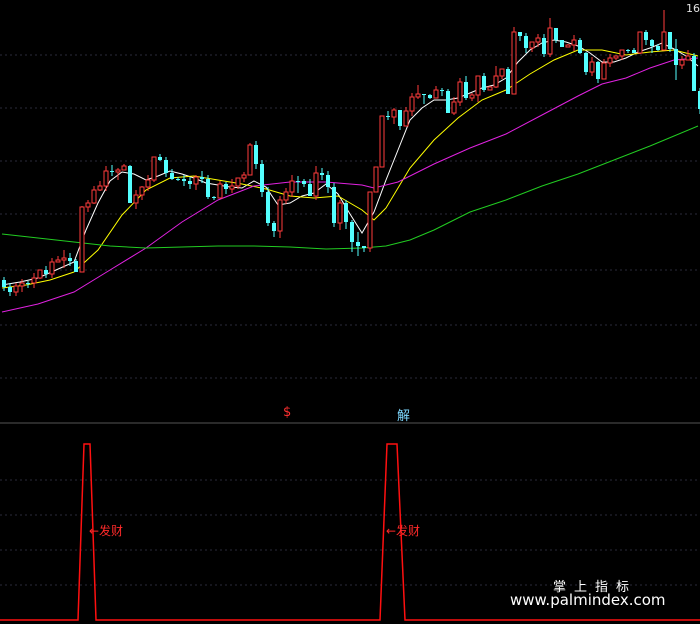 This screenshot has width=700, height=624. What do you see at coordinates (287, 412) in the screenshot?
I see `signal-marker-s: $` at bounding box center [287, 412].